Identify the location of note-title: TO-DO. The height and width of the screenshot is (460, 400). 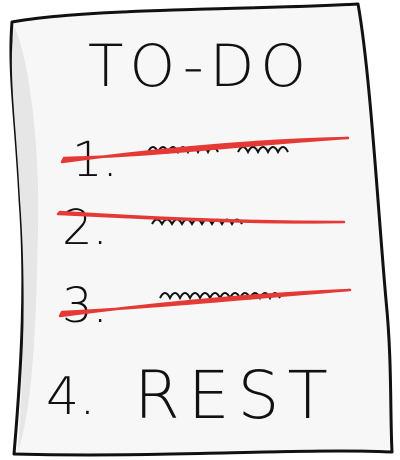
(200, 66).